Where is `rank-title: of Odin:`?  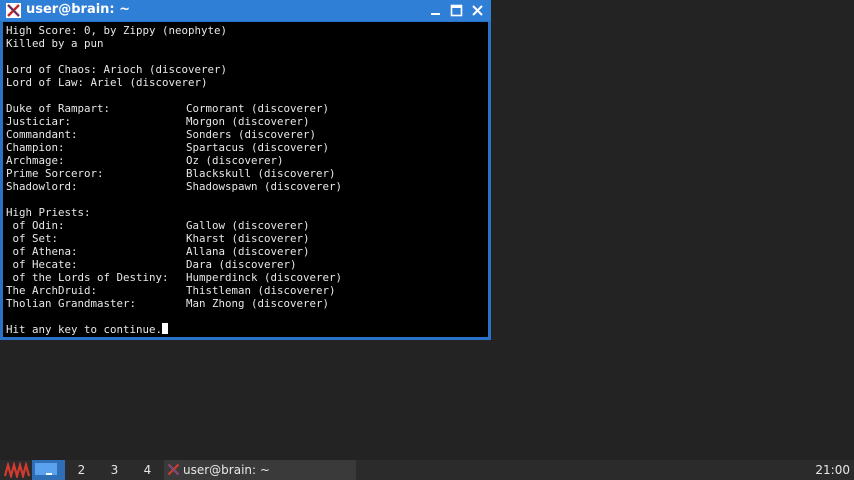 rank-title: of Odin: is located at coordinates (35, 225).